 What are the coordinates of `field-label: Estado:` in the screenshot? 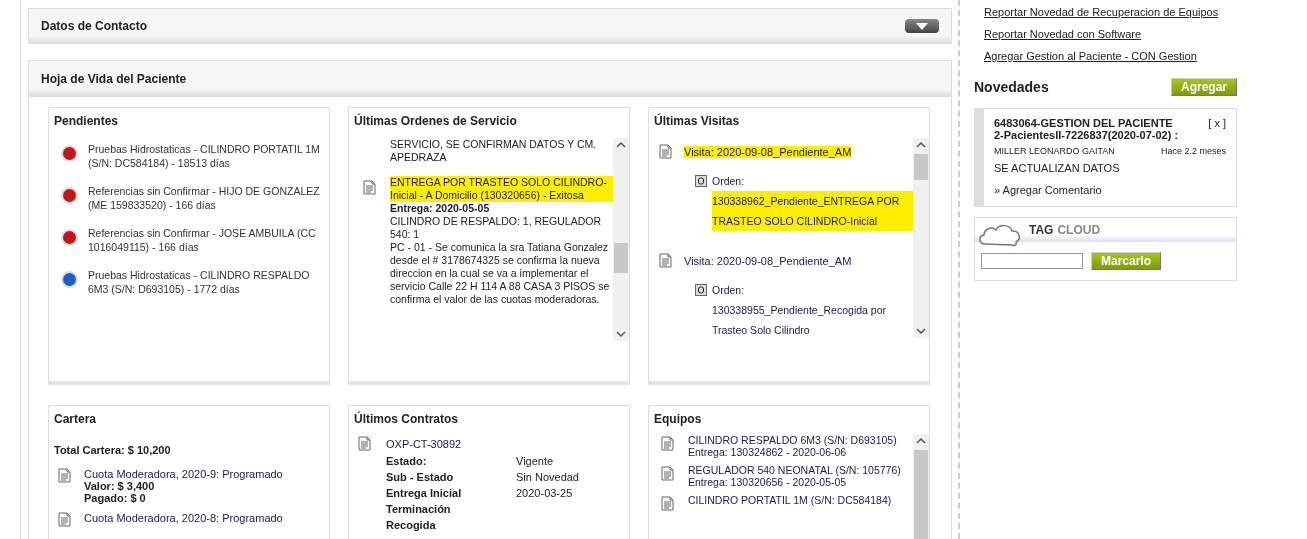 It's located at (407, 461).